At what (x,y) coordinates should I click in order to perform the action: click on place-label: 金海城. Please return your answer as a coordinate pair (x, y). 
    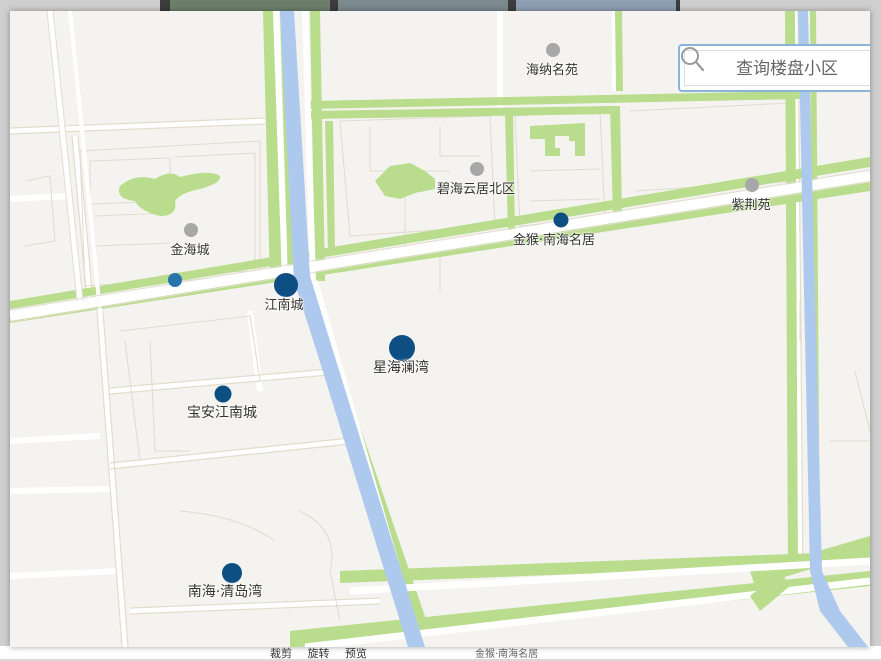
    Looking at the image, I should click on (189, 248).